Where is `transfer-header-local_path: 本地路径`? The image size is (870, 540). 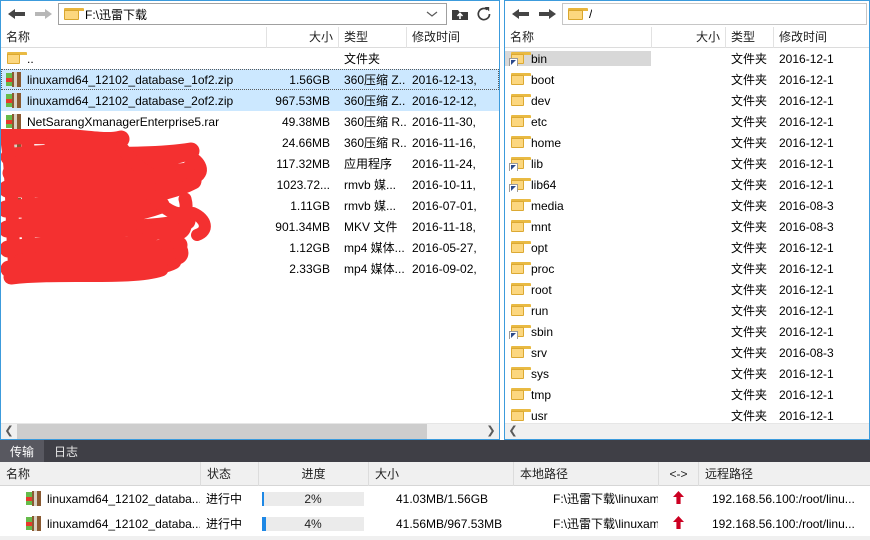 transfer-header-local_path: 本地路径 is located at coordinates (585, 473).